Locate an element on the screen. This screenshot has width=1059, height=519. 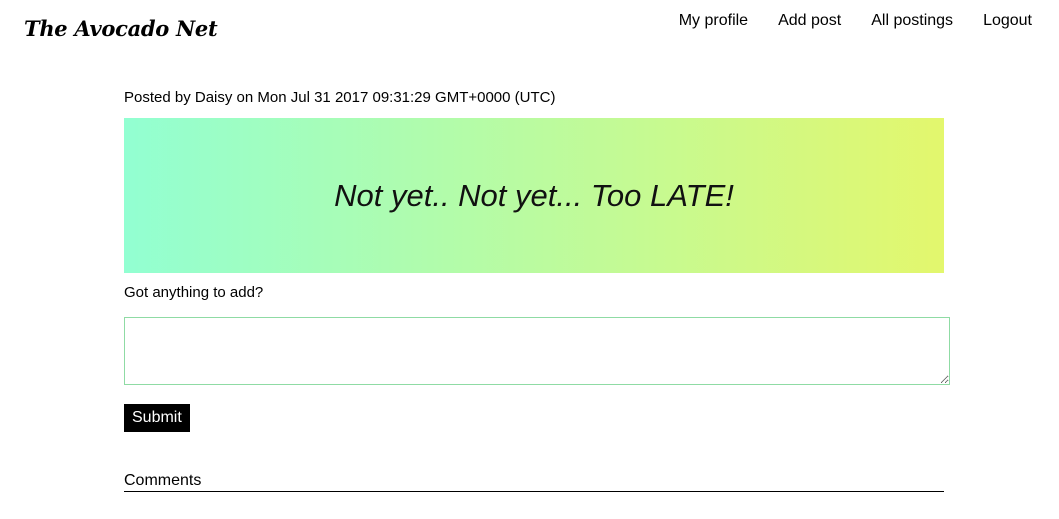
nav-all-postings: All postings is located at coordinates (912, 21).